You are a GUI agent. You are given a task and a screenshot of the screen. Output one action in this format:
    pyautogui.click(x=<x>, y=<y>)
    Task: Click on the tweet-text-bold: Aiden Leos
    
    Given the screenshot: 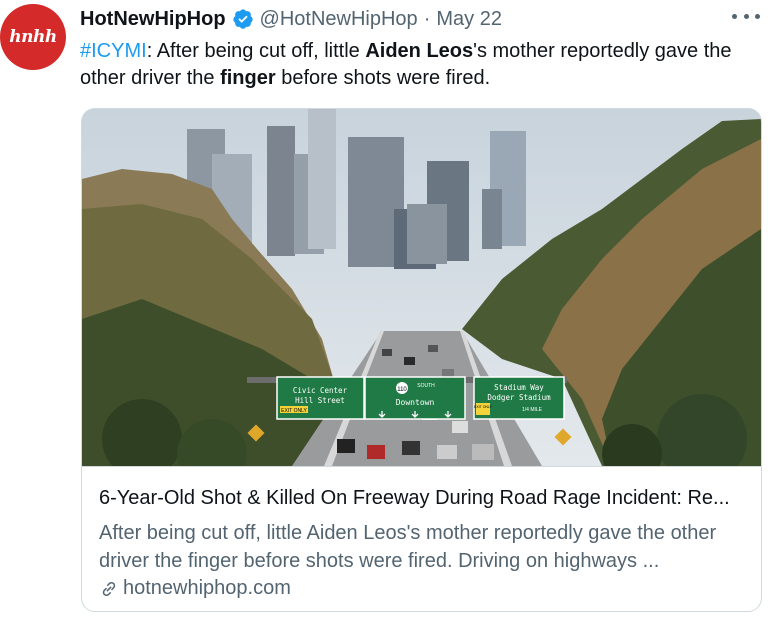 What is the action you would take?
    pyautogui.click(x=419, y=51)
    